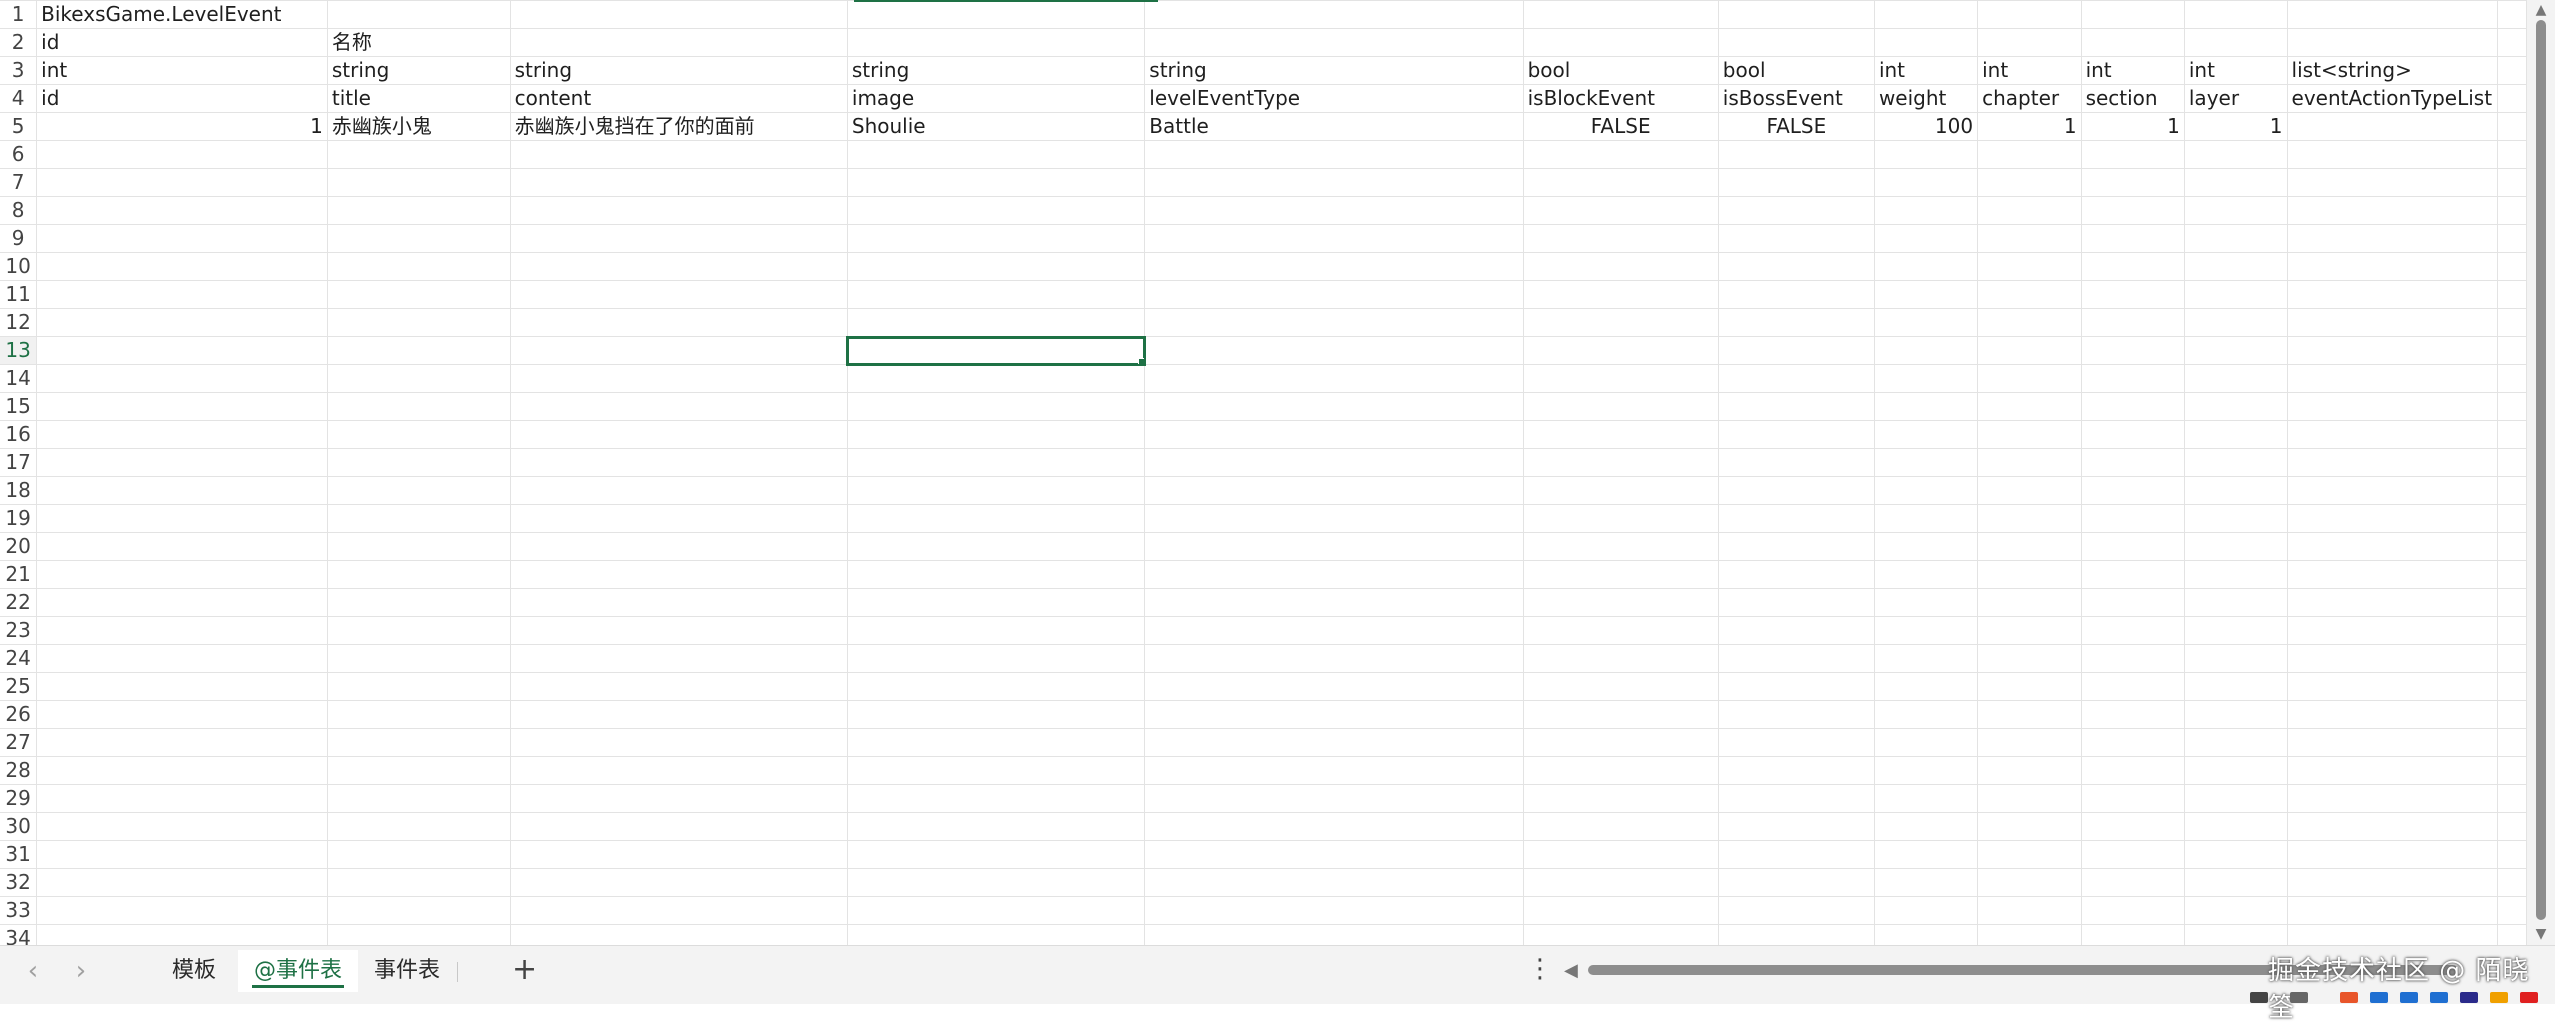 The height and width of the screenshot is (1024, 2555). What do you see at coordinates (19, 910) in the screenshot?
I see `row-header: 33` at bounding box center [19, 910].